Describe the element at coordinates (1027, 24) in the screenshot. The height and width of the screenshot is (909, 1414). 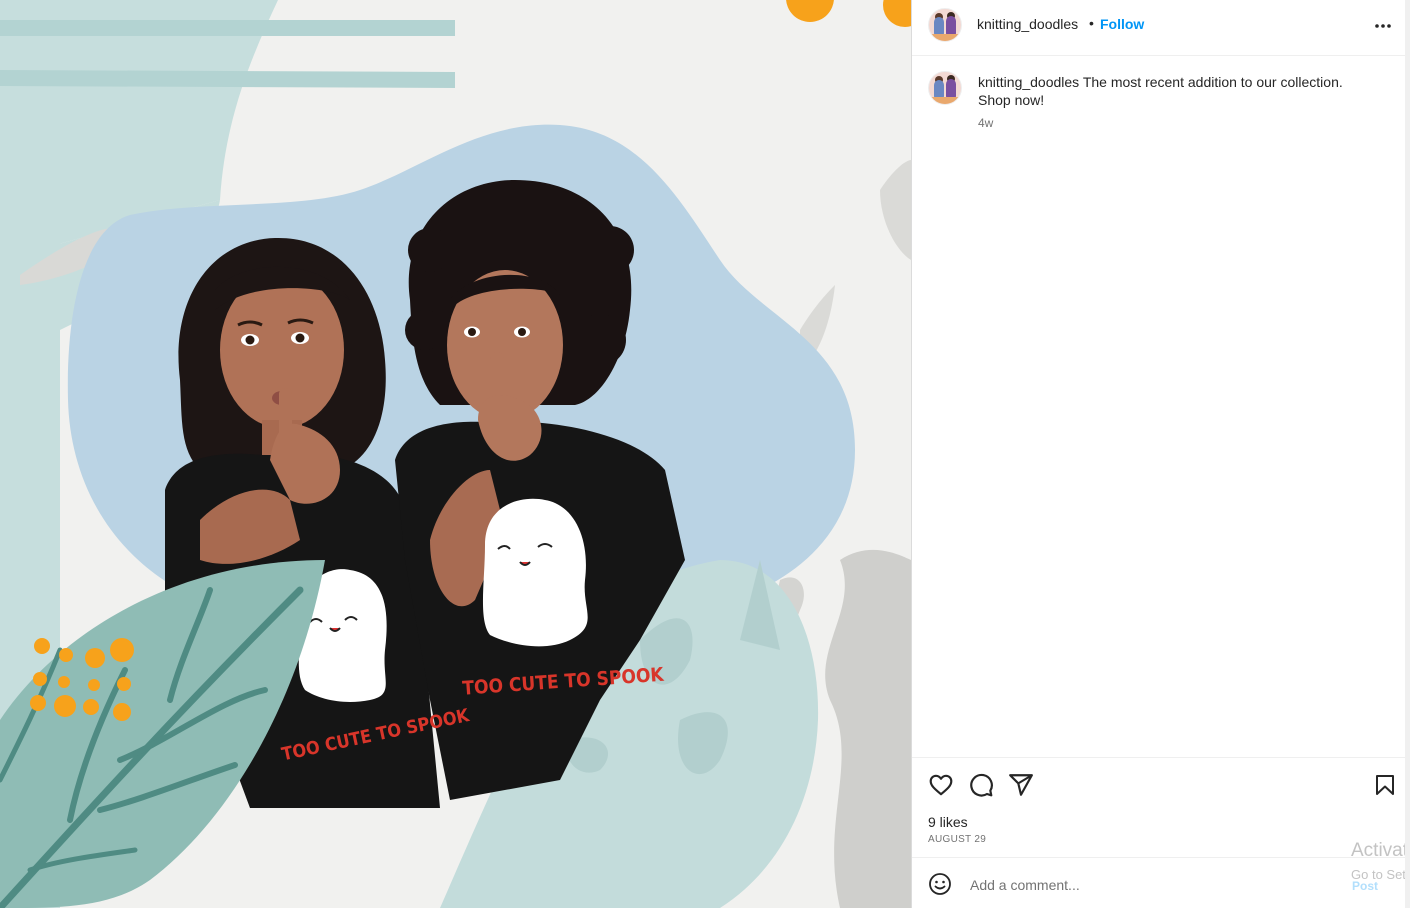
I see `header-username: knitting_doodles` at that location.